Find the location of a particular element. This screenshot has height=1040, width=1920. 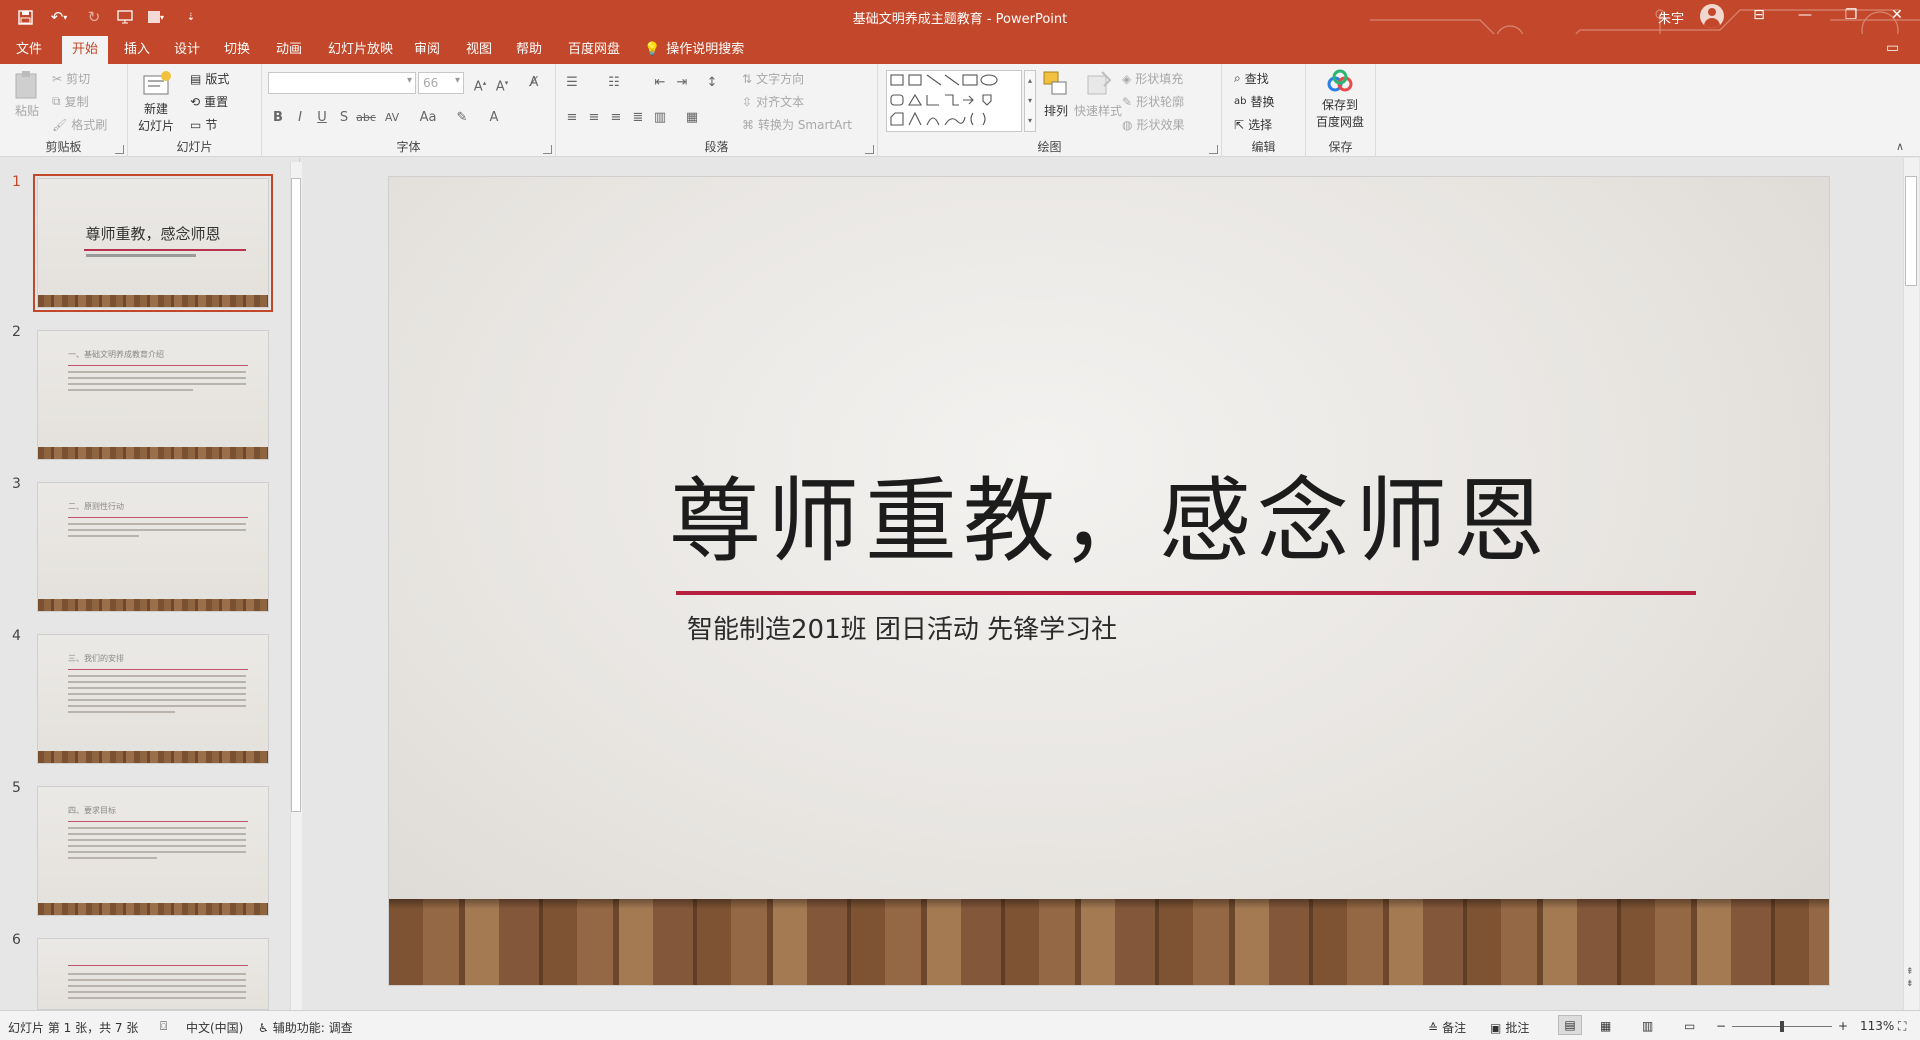

select-button: ⇱ 选择 is located at coordinates (1253, 124).